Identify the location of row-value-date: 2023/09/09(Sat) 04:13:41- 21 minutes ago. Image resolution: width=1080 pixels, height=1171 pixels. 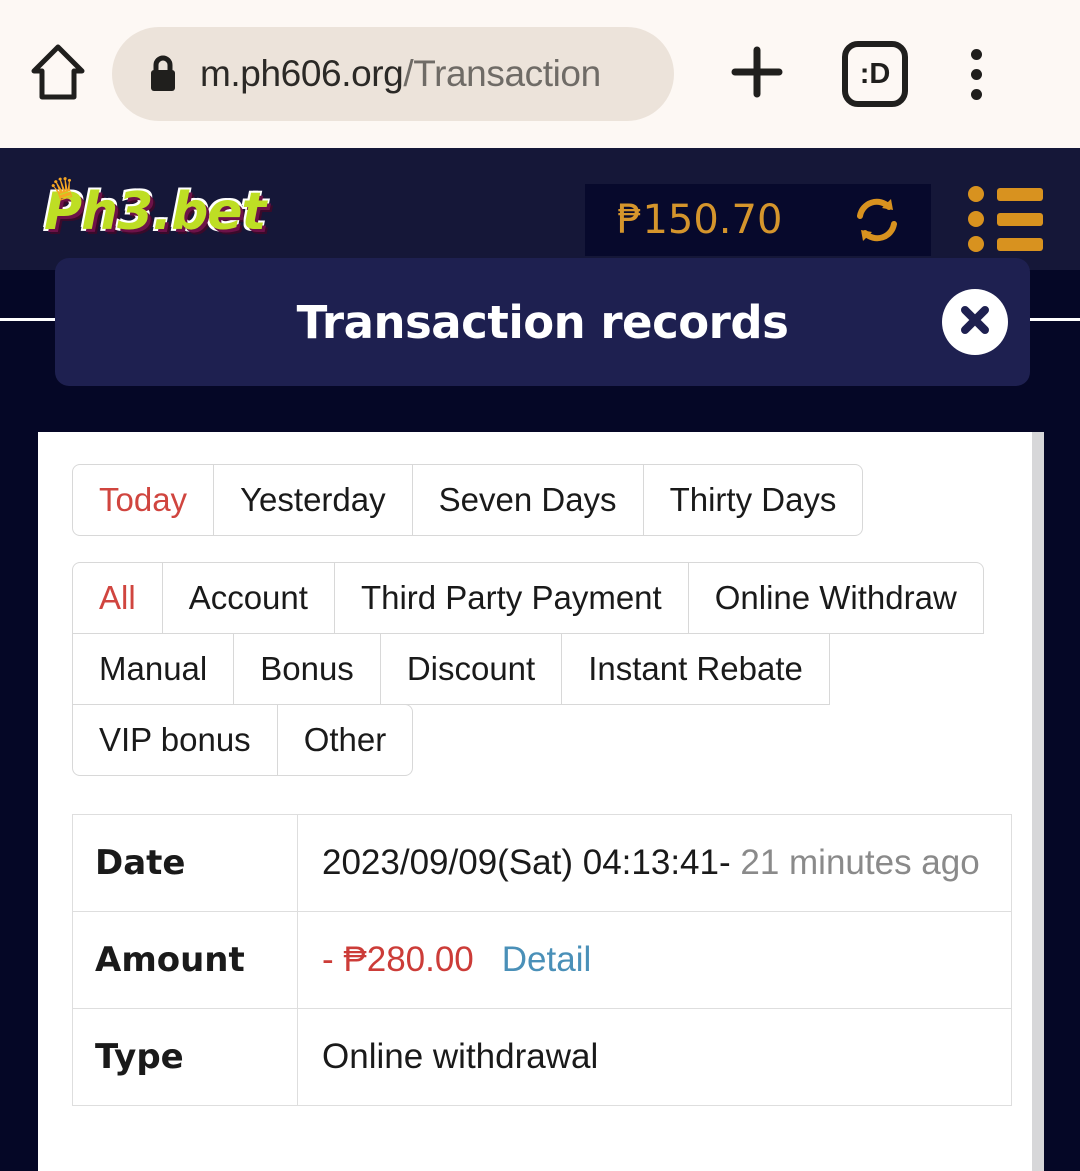
(654, 863).